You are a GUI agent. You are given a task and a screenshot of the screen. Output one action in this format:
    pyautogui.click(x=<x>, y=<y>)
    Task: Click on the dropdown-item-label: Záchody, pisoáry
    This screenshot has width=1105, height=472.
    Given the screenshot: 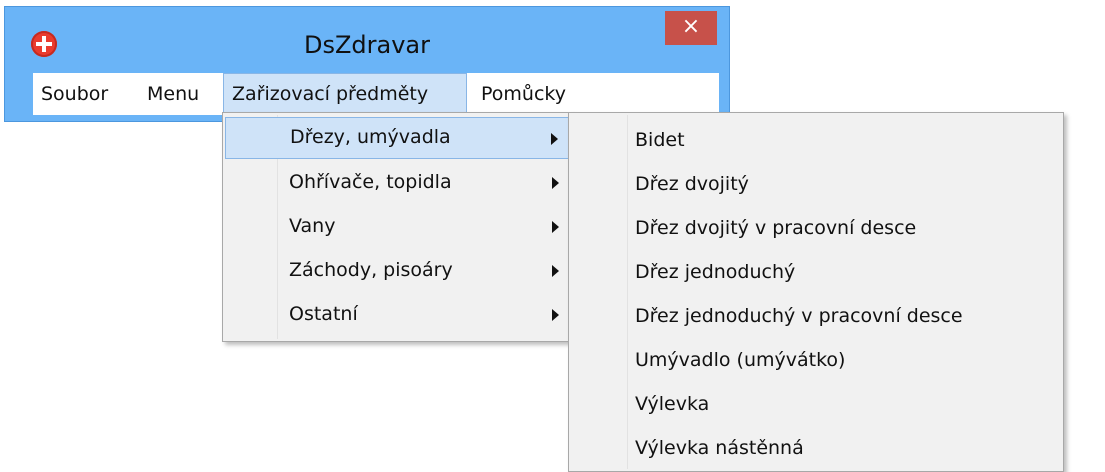 What is the action you would take?
    pyautogui.click(x=371, y=270)
    